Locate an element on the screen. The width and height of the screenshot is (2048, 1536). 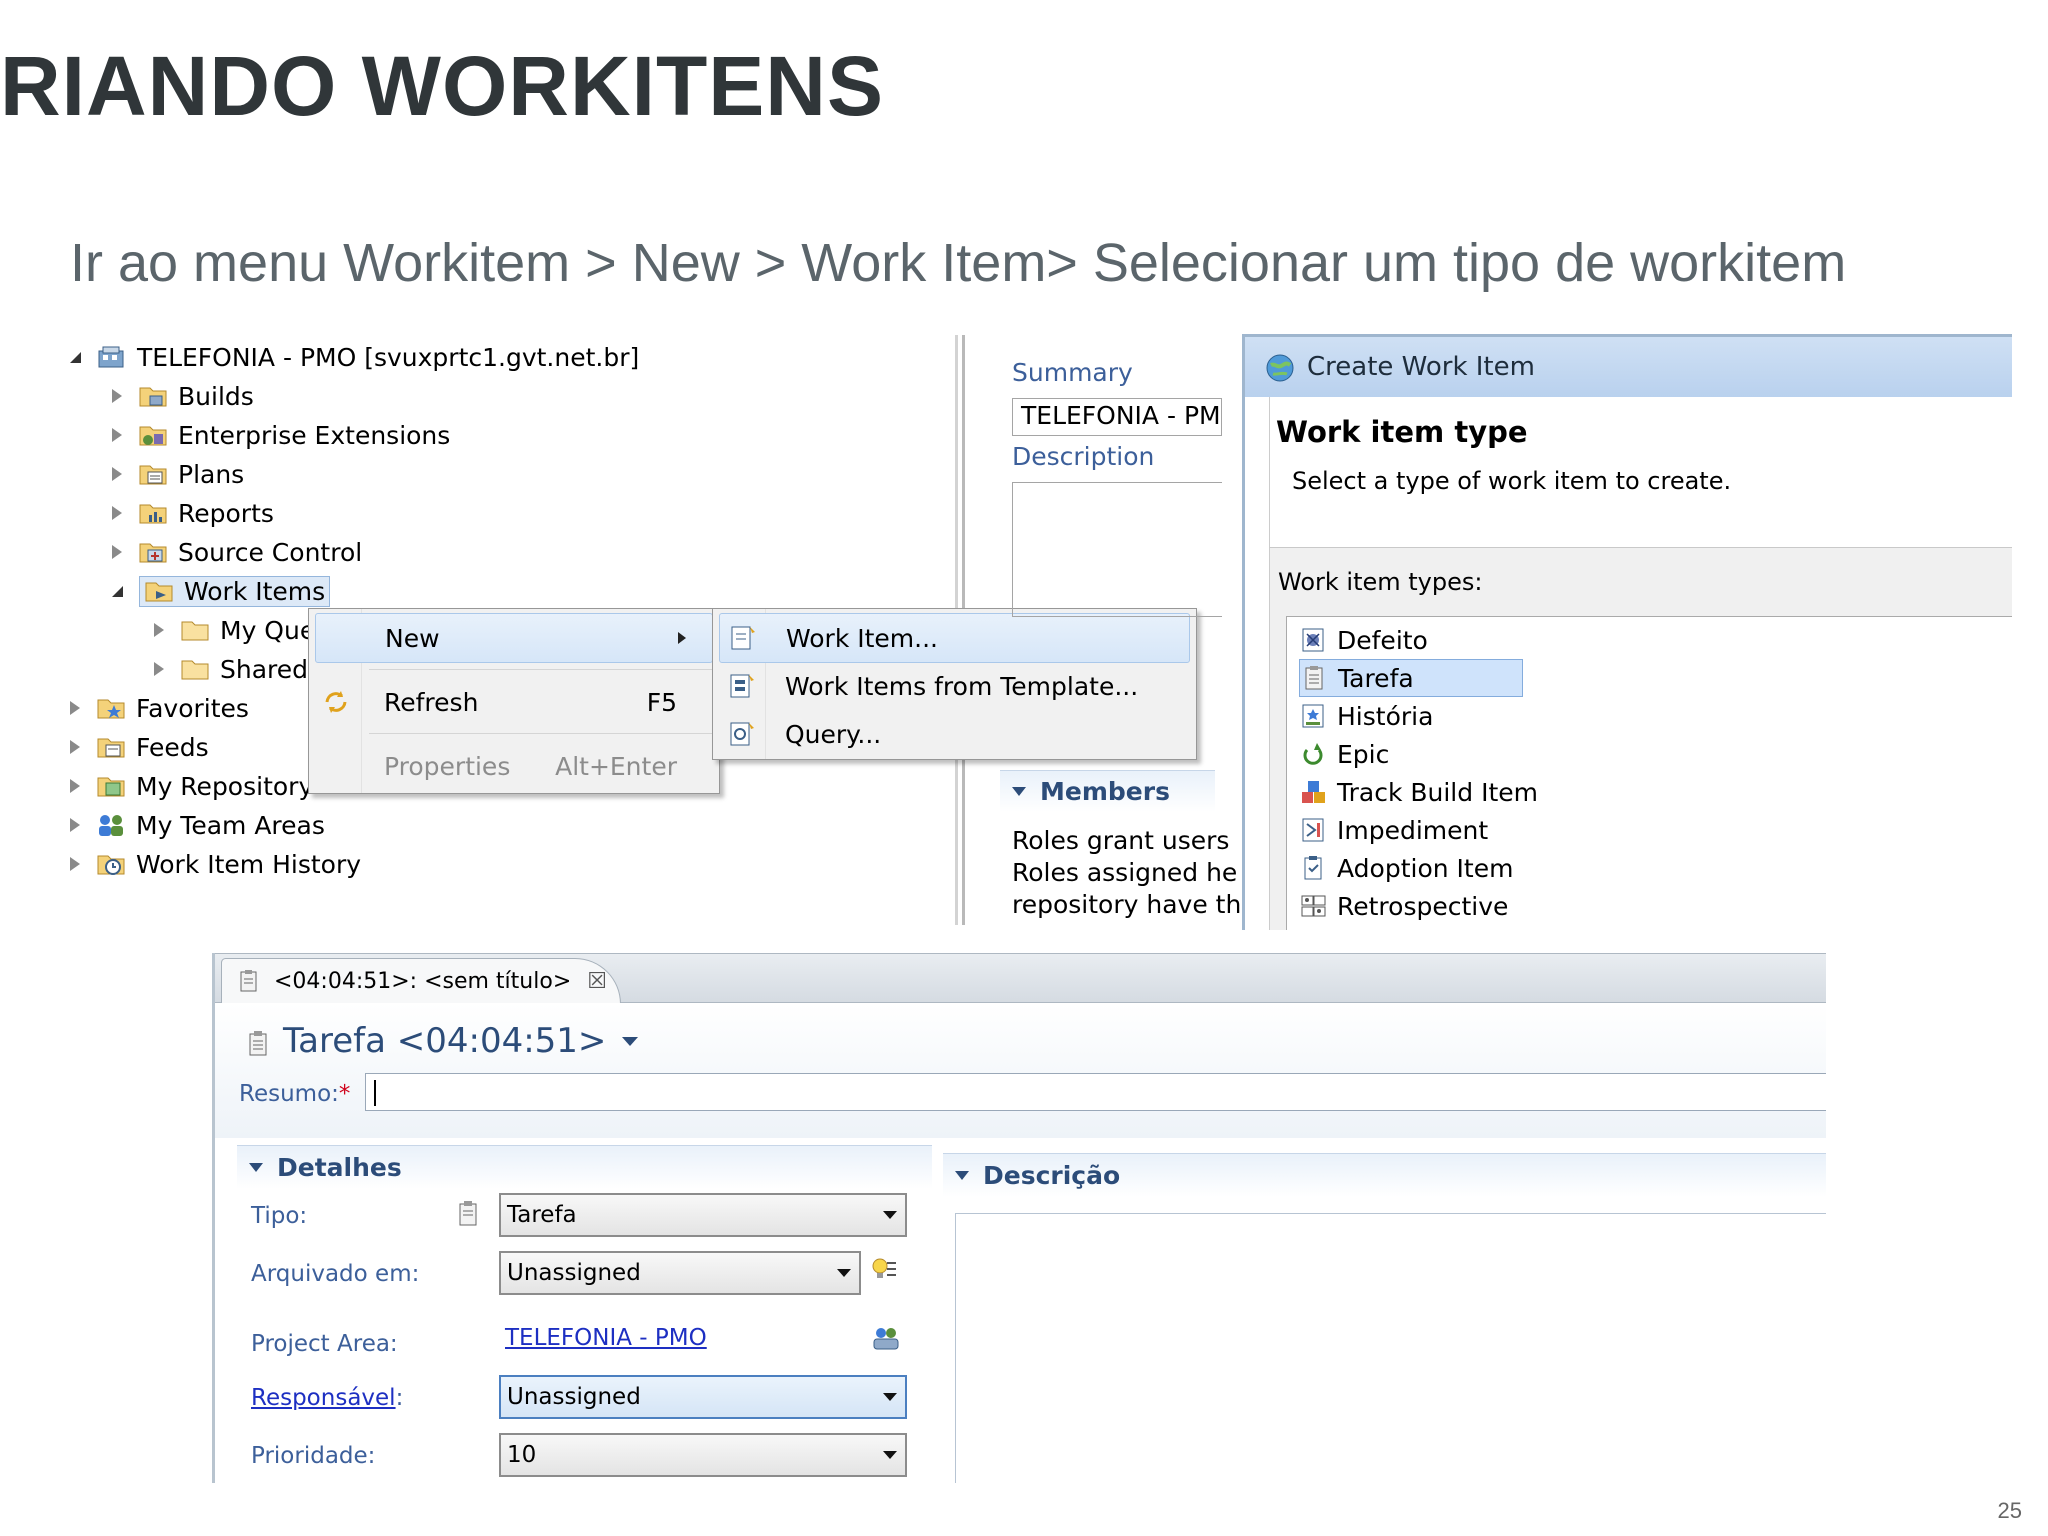
list-item-defeito: Defeito is located at coordinates (1363, 640).